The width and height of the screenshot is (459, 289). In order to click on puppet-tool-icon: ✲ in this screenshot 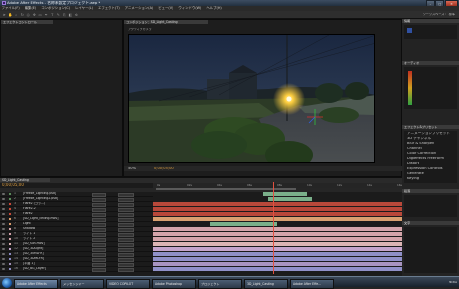, I will do `click(76, 15)`.